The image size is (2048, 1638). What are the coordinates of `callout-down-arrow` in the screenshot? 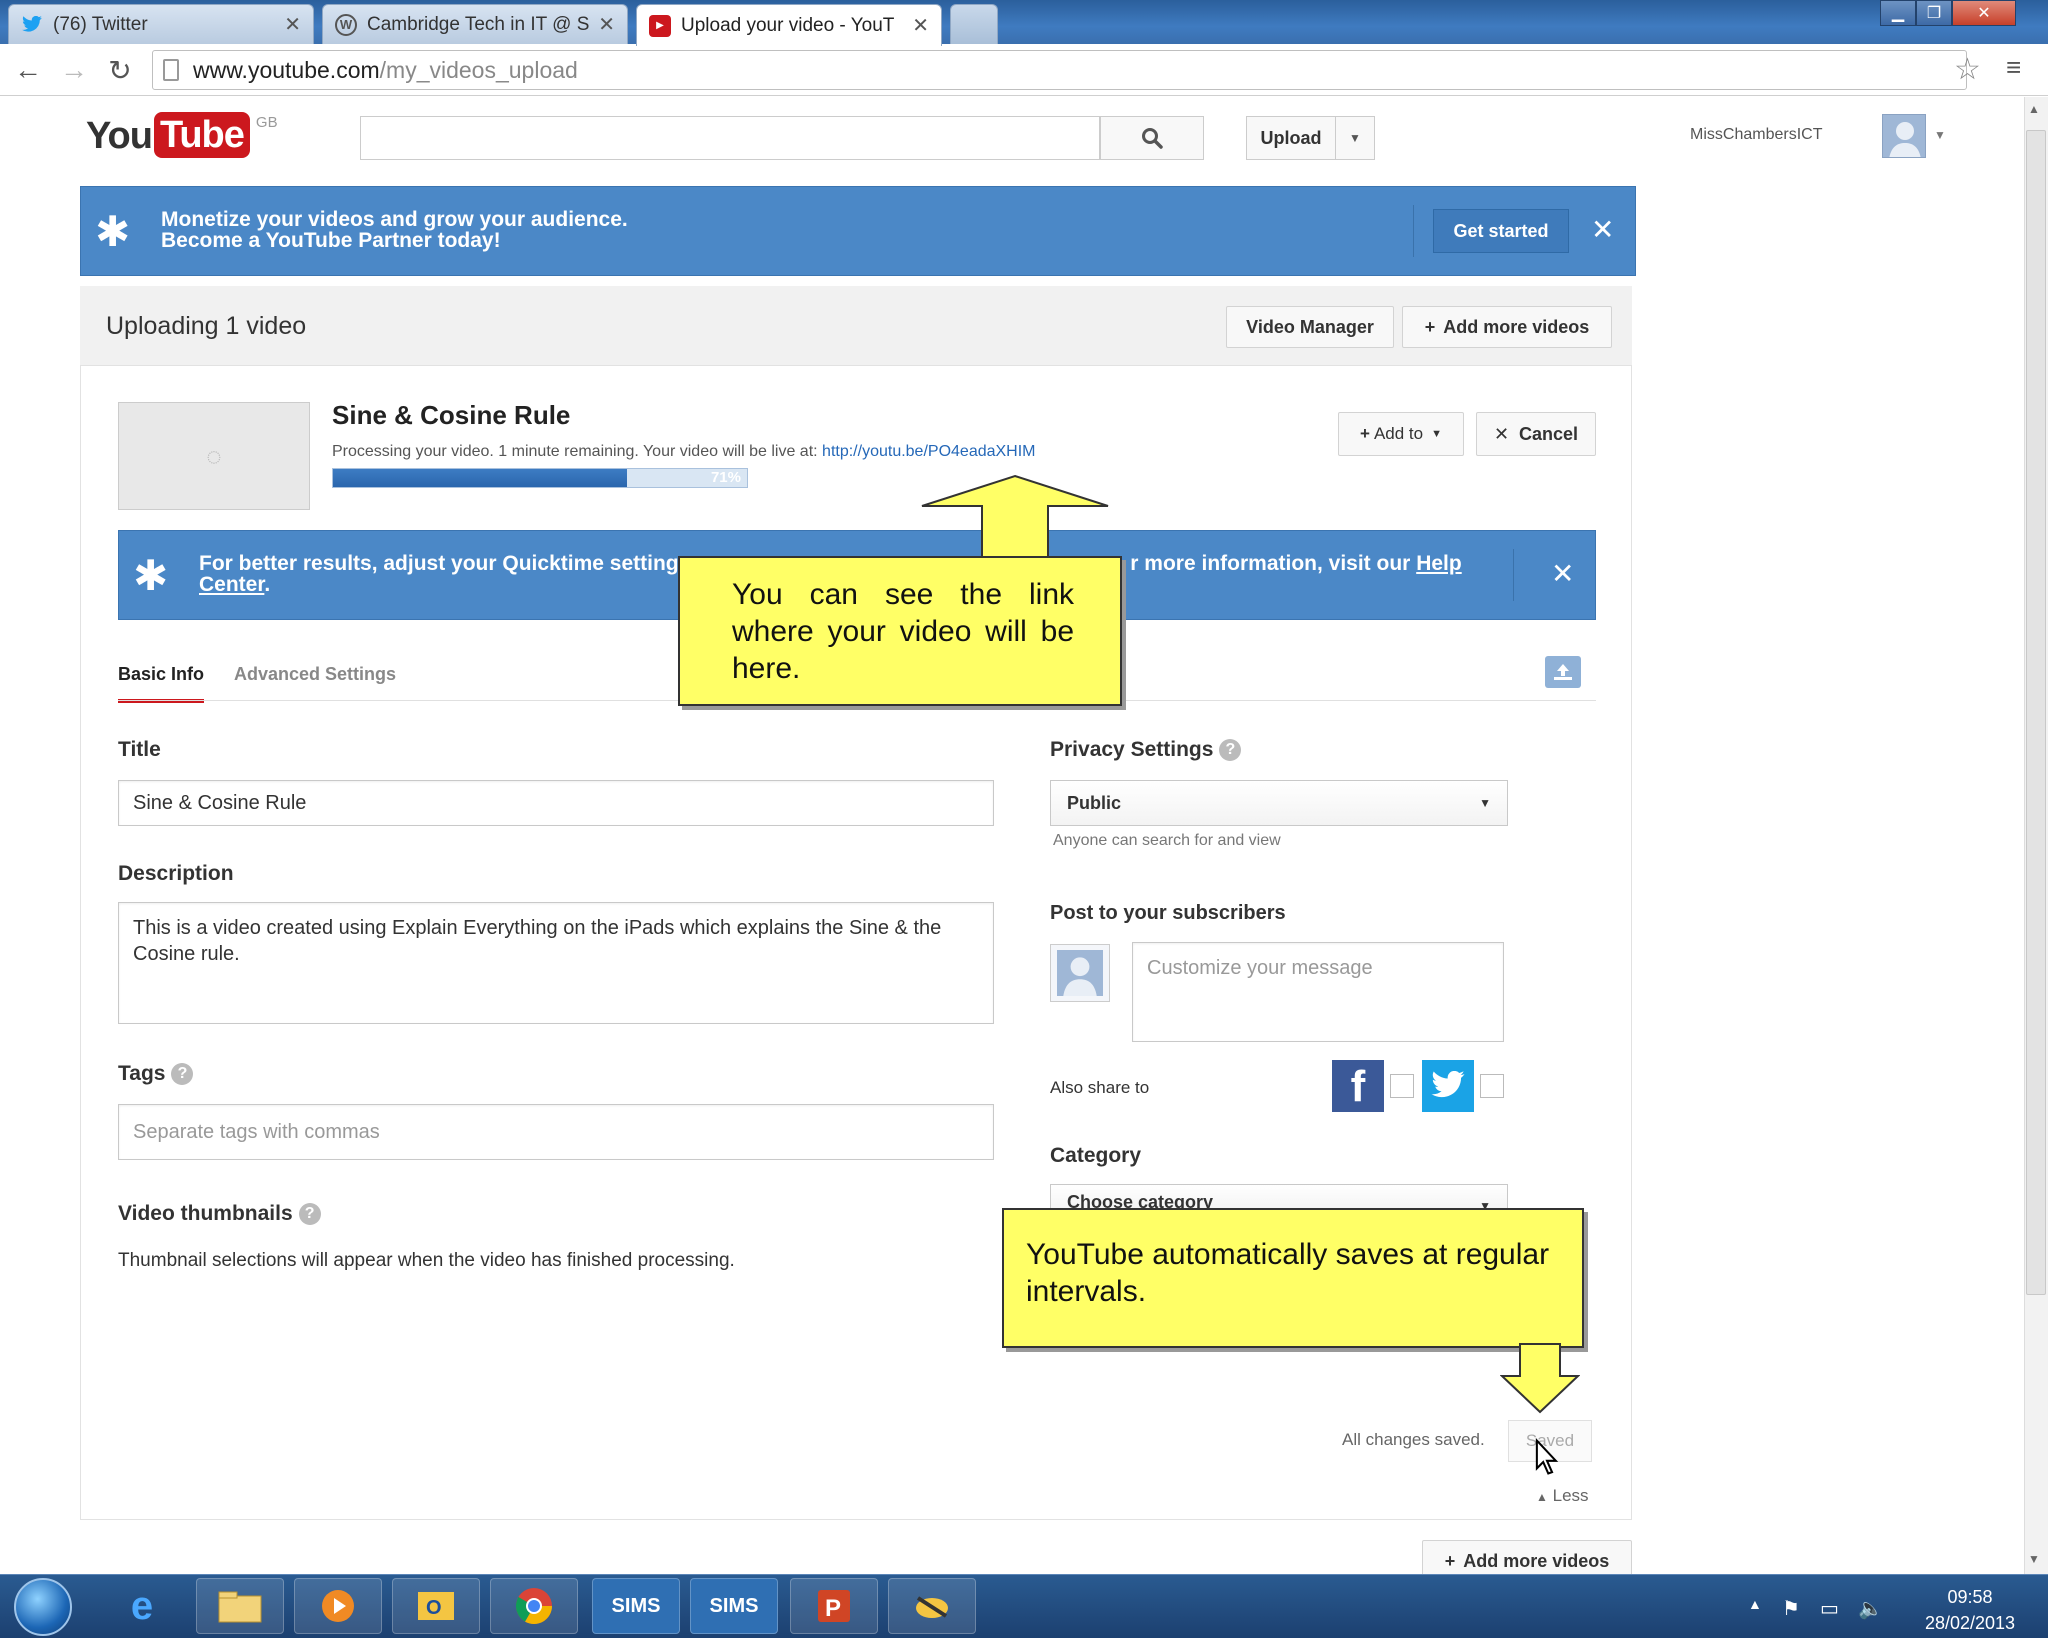 It's located at (1540, 1378).